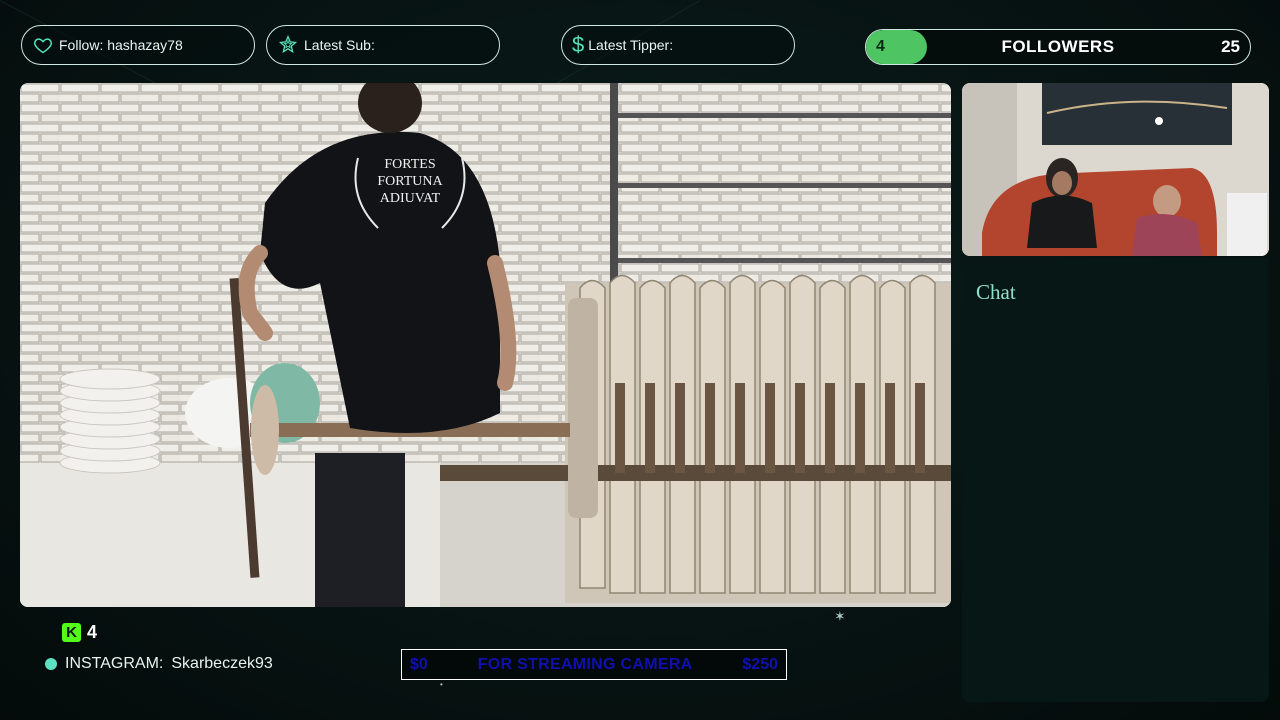 This screenshot has height=720, width=1280. Describe the element at coordinates (71, 632) in the screenshot. I see `kick-logo-icon: K` at that location.